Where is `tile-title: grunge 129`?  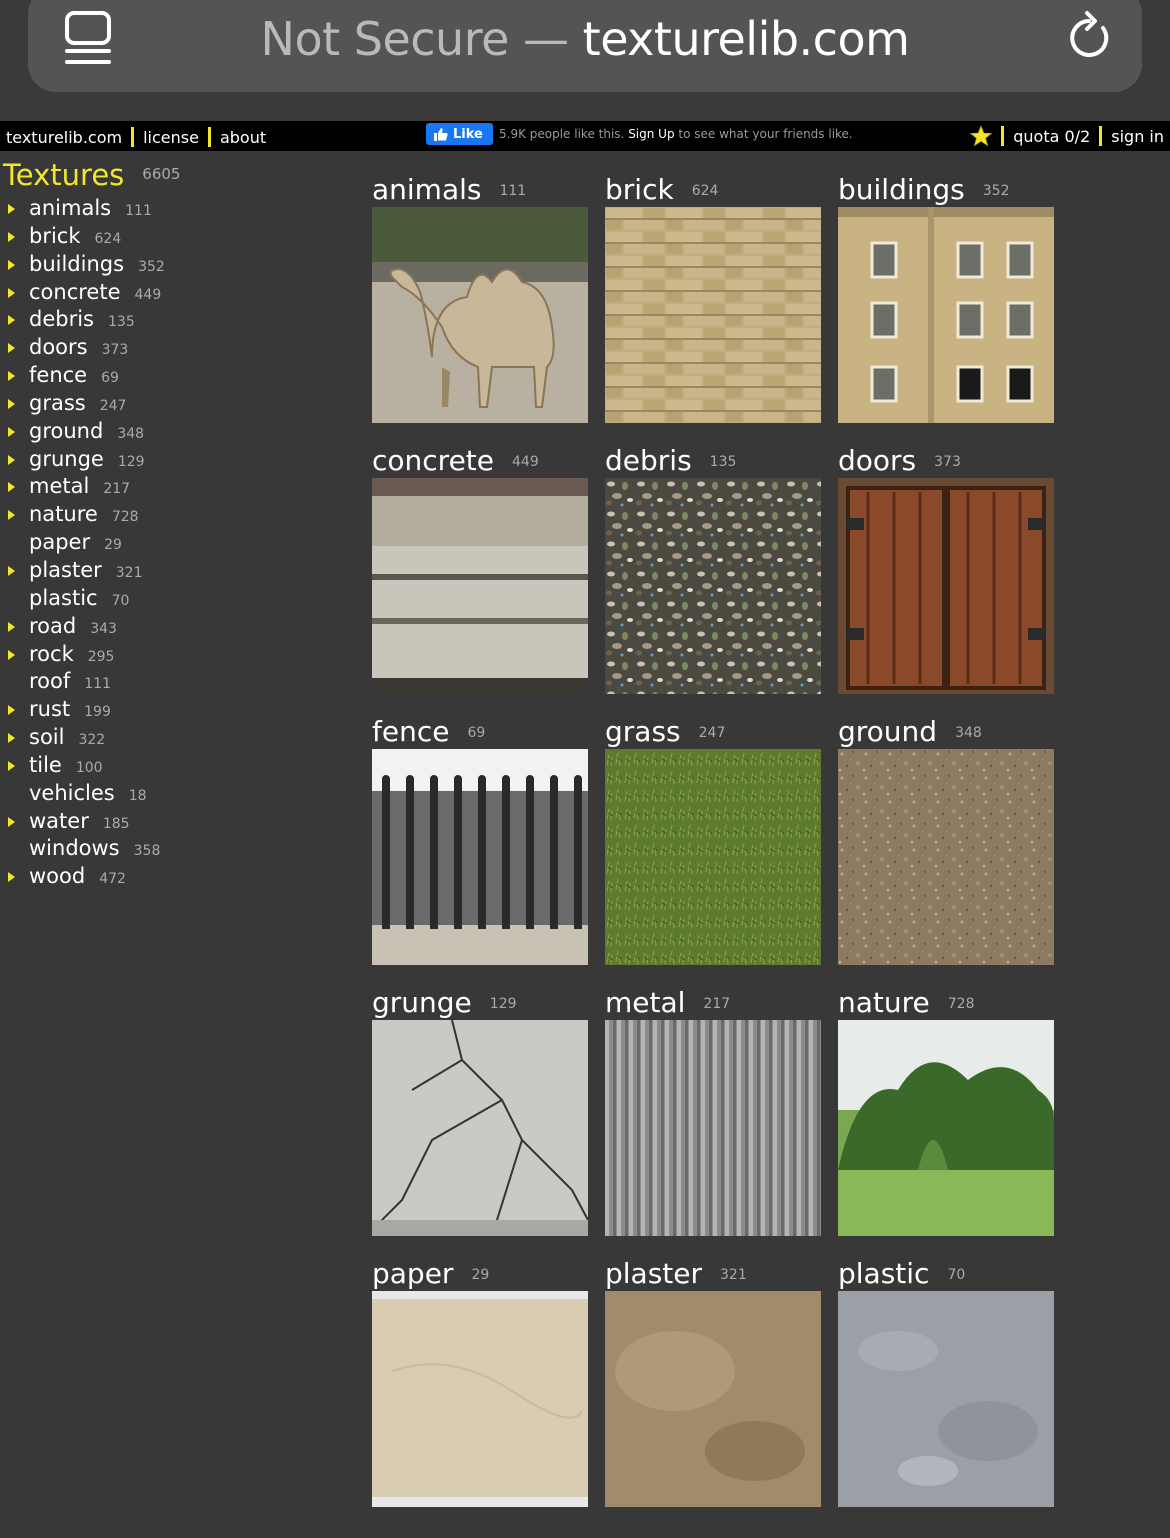 tile-title: grunge 129 is located at coordinates (444, 1003).